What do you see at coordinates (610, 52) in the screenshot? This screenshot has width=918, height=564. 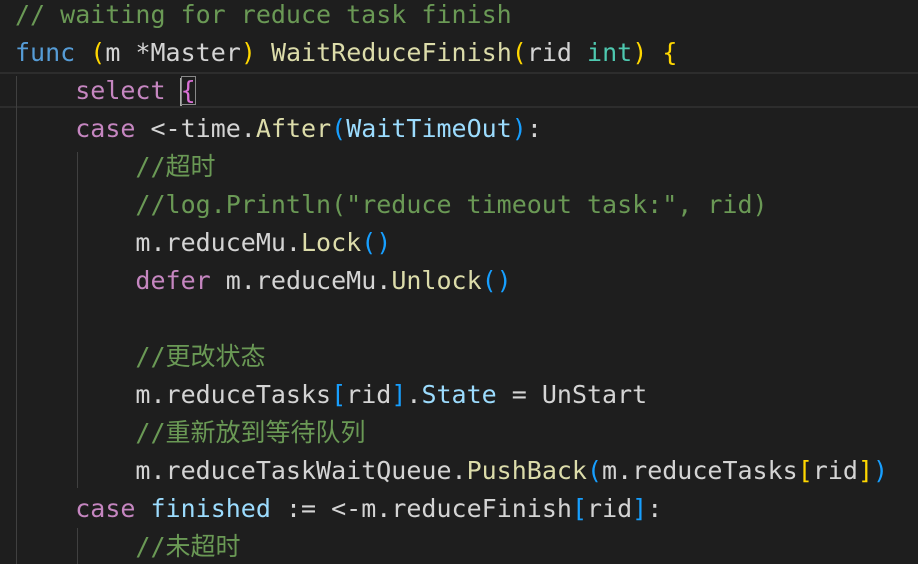 I see `code-token: int` at bounding box center [610, 52].